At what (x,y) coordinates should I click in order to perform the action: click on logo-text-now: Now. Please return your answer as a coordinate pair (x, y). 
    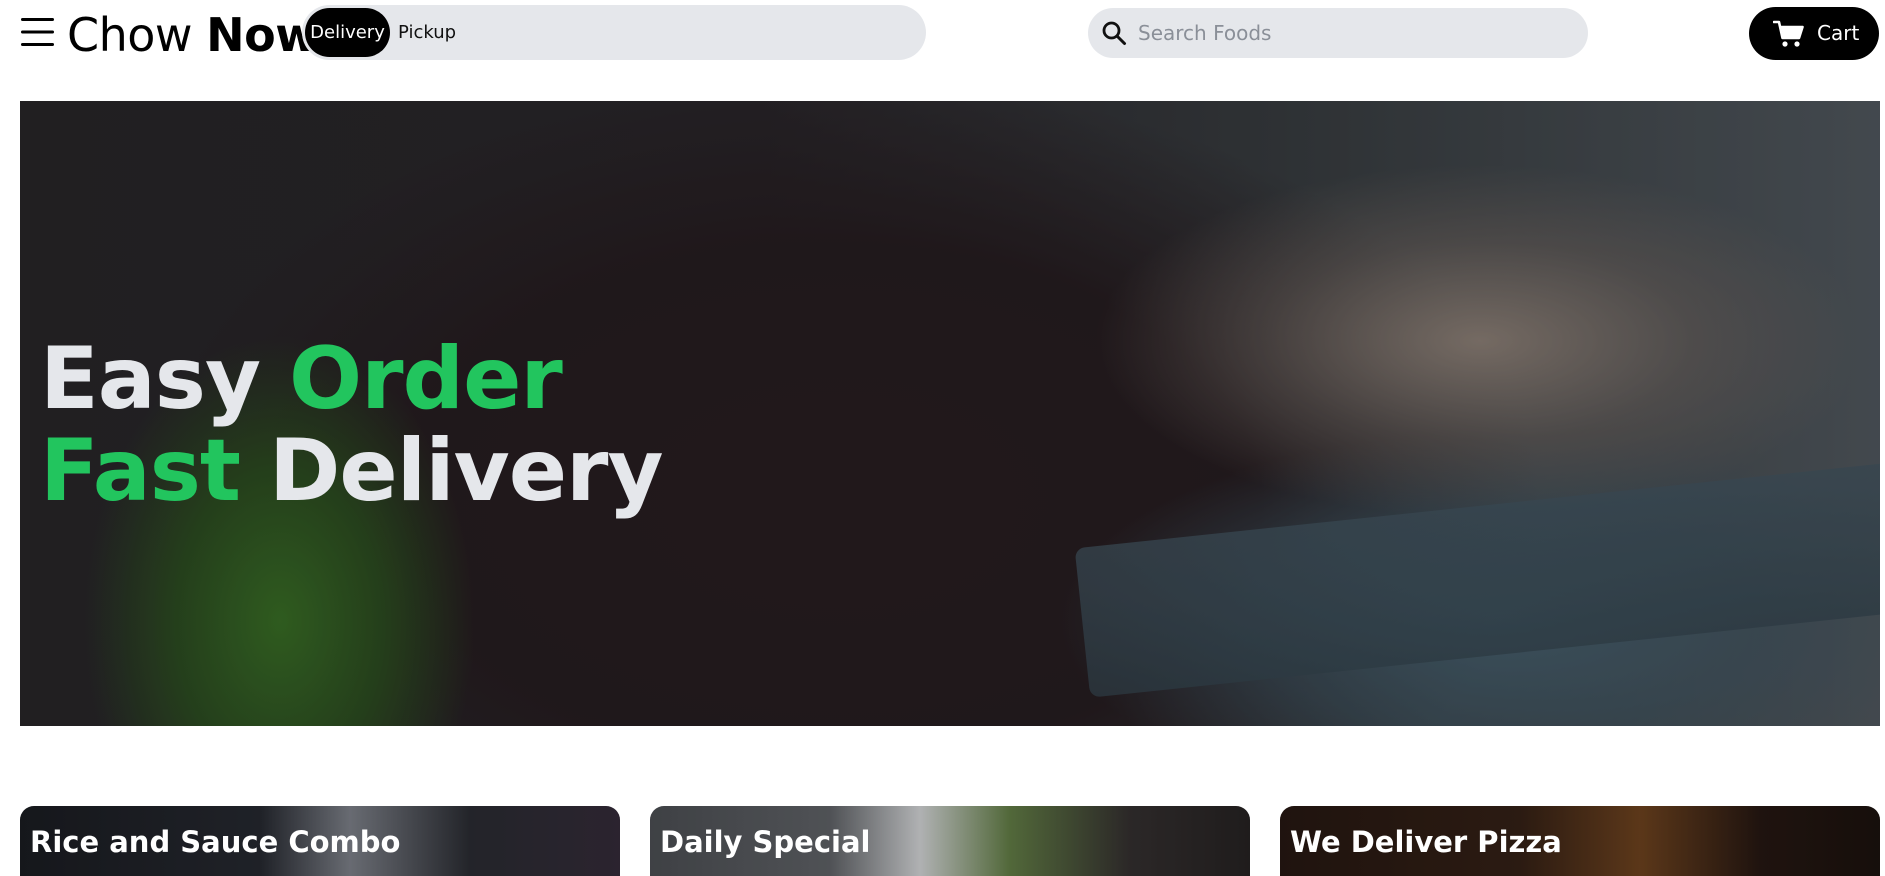
    Looking at the image, I should click on (262, 35).